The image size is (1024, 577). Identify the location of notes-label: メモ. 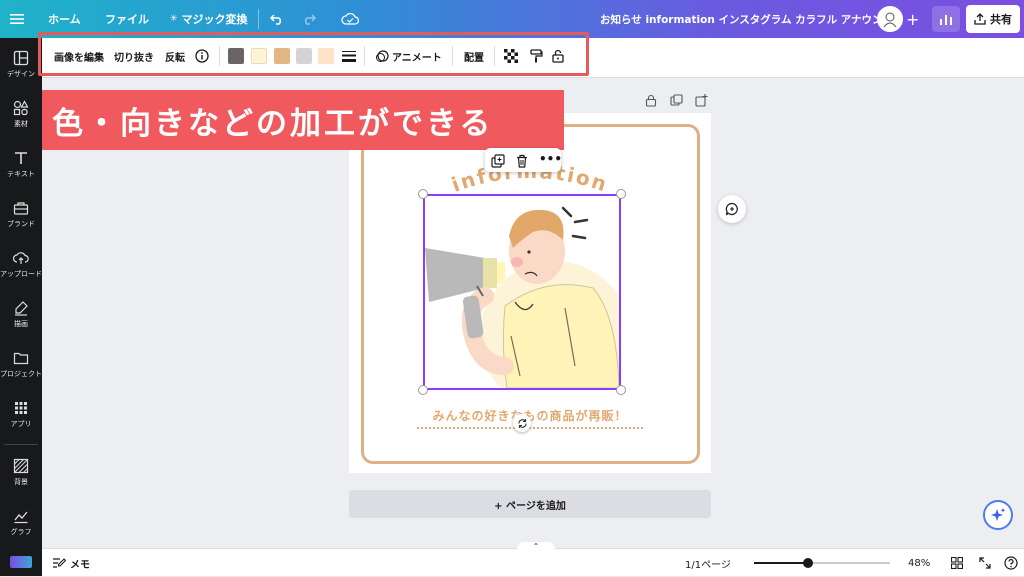
(80, 565).